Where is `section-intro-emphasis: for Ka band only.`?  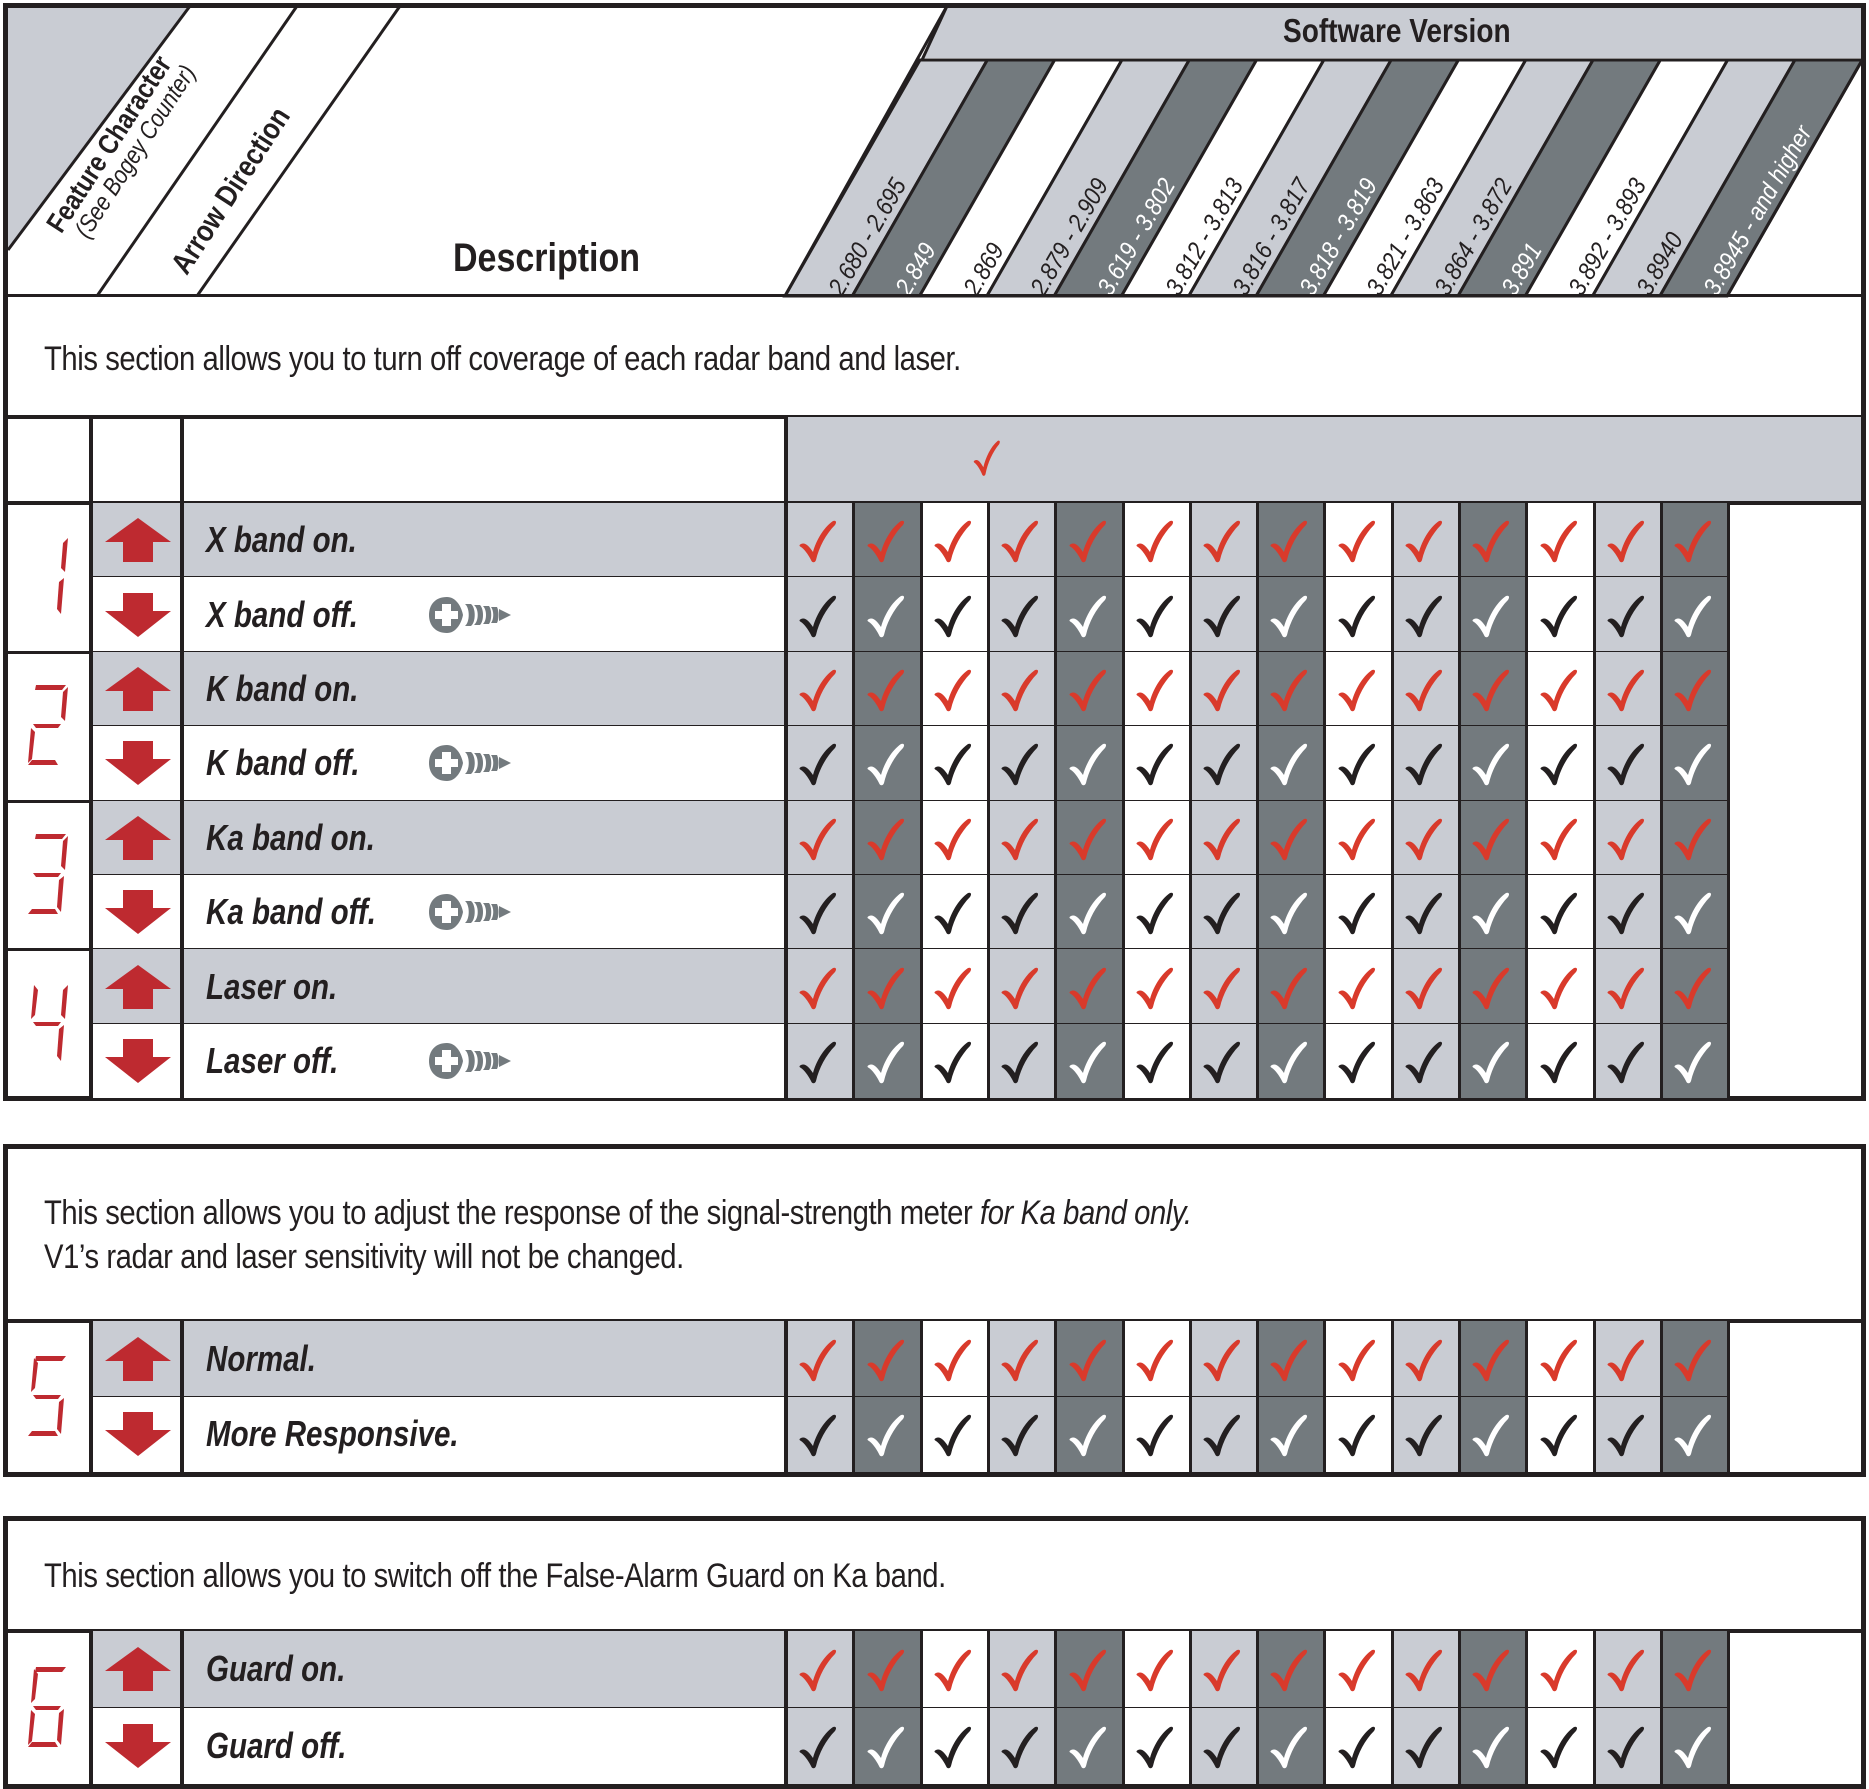 section-intro-emphasis: for Ka band only. is located at coordinates (1086, 1212).